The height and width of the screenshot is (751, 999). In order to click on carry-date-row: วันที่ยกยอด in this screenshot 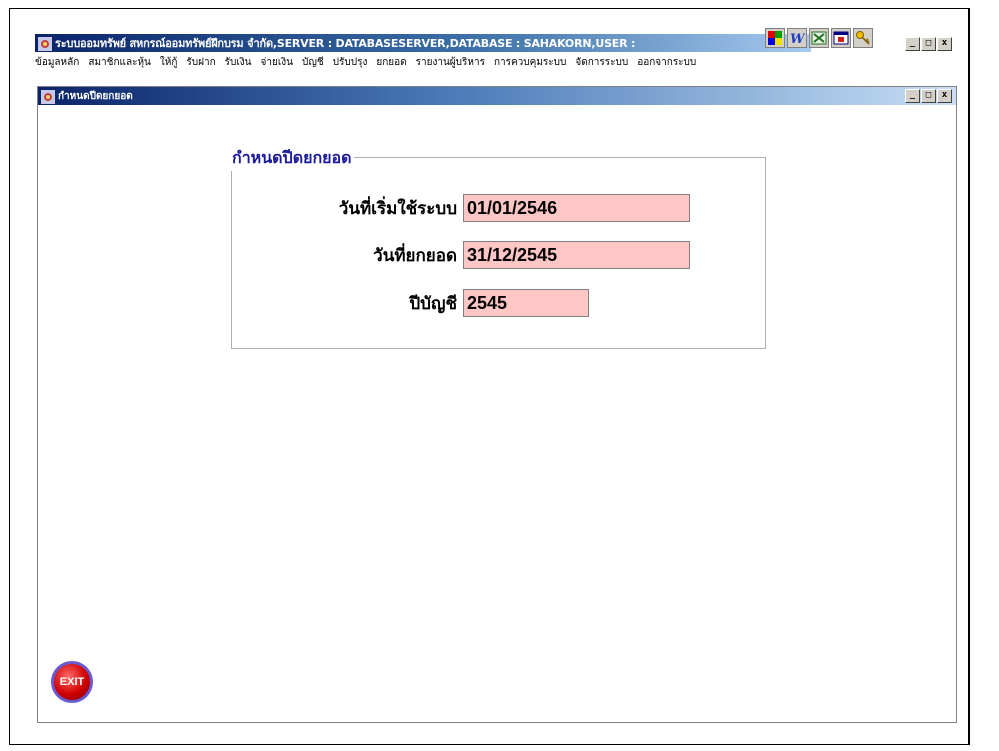, I will do `click(462, 255)`.